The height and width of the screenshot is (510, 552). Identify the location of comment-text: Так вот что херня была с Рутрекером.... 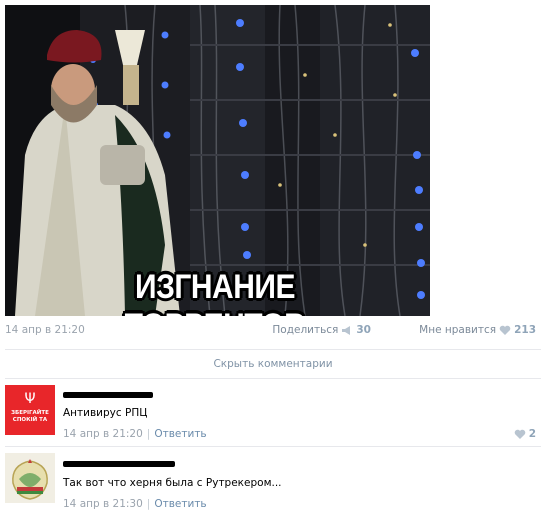
(172, 483).